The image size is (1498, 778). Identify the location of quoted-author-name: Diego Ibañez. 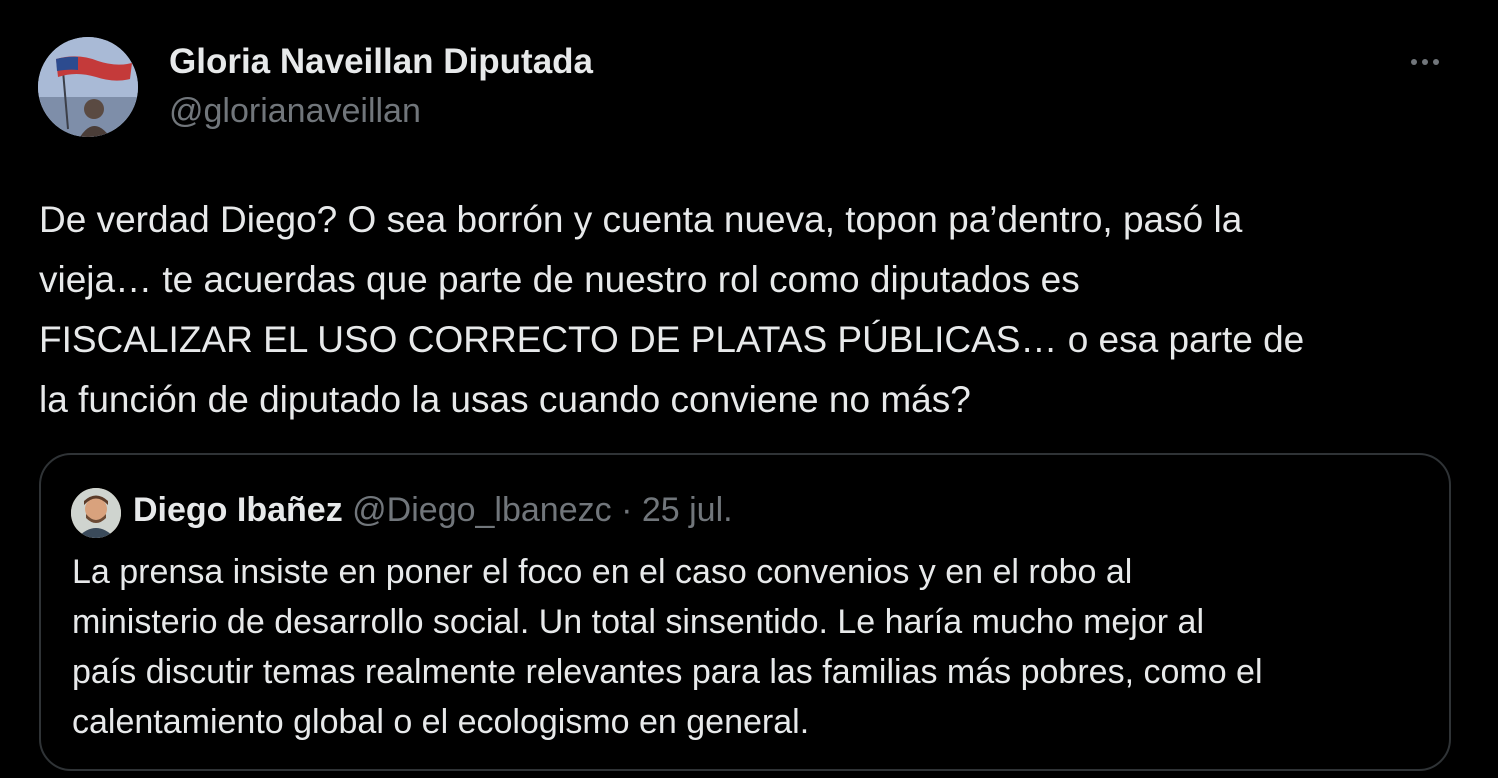
(238, 510).